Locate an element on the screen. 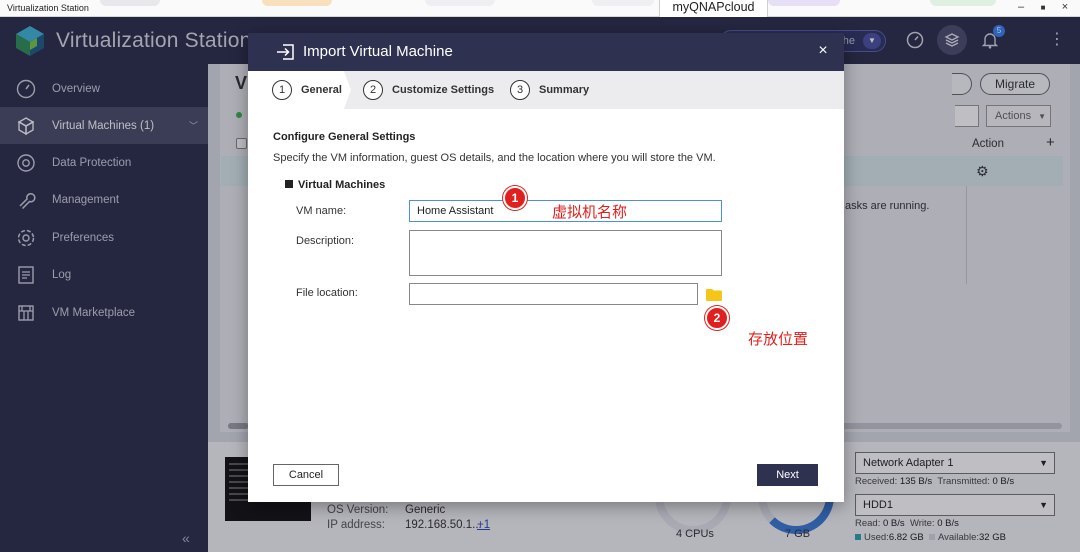 The width and height of the screenshot is (1080, 552). vm-name-label: VM name: is located at coordinates (321, 211).